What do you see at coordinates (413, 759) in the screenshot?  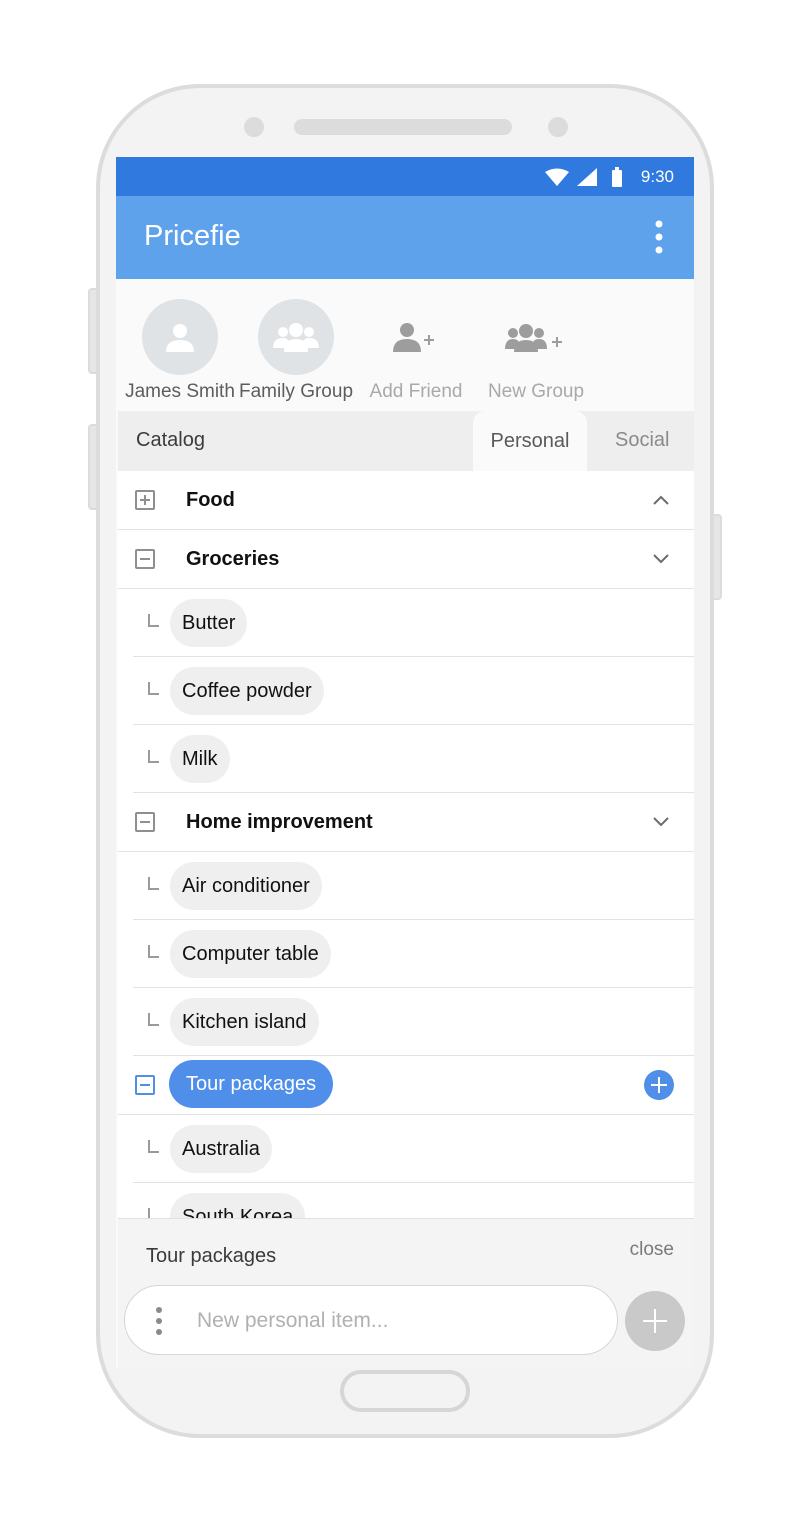 I see `list-item: Milk` at bounding box center [413, 759].